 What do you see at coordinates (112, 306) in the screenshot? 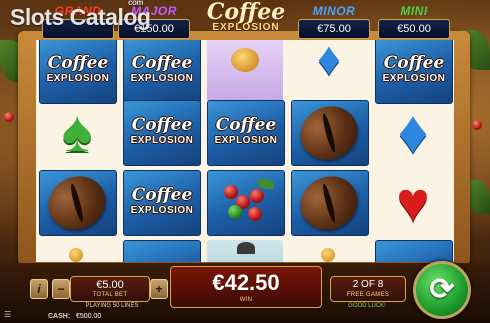
I see `lines-text: PLAYING 50 LINES` at bounding box center [112, 306].